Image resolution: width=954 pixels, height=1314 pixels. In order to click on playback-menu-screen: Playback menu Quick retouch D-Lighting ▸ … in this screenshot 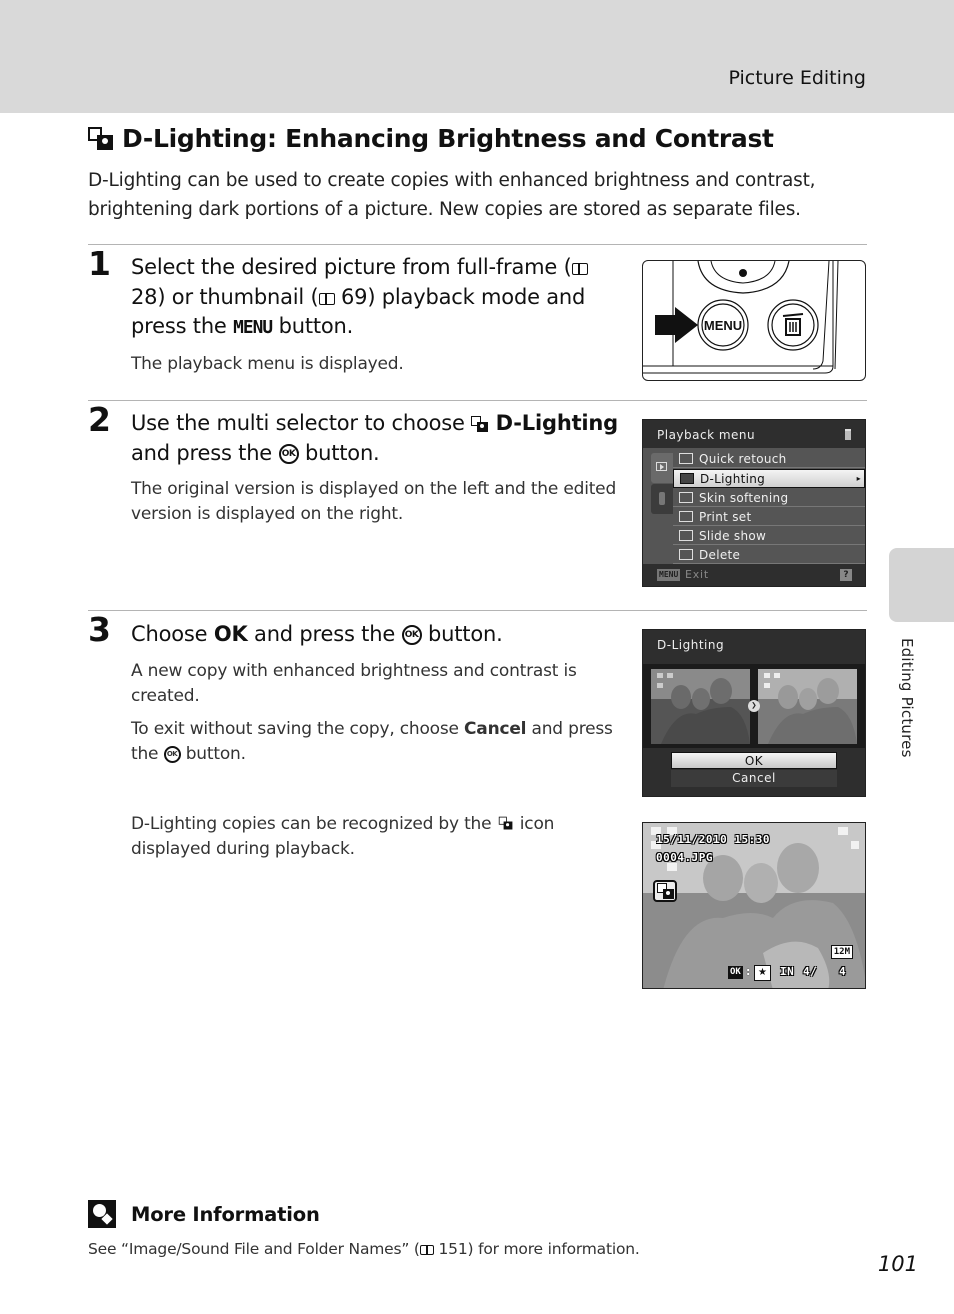, I will do `click(754, 503)`.